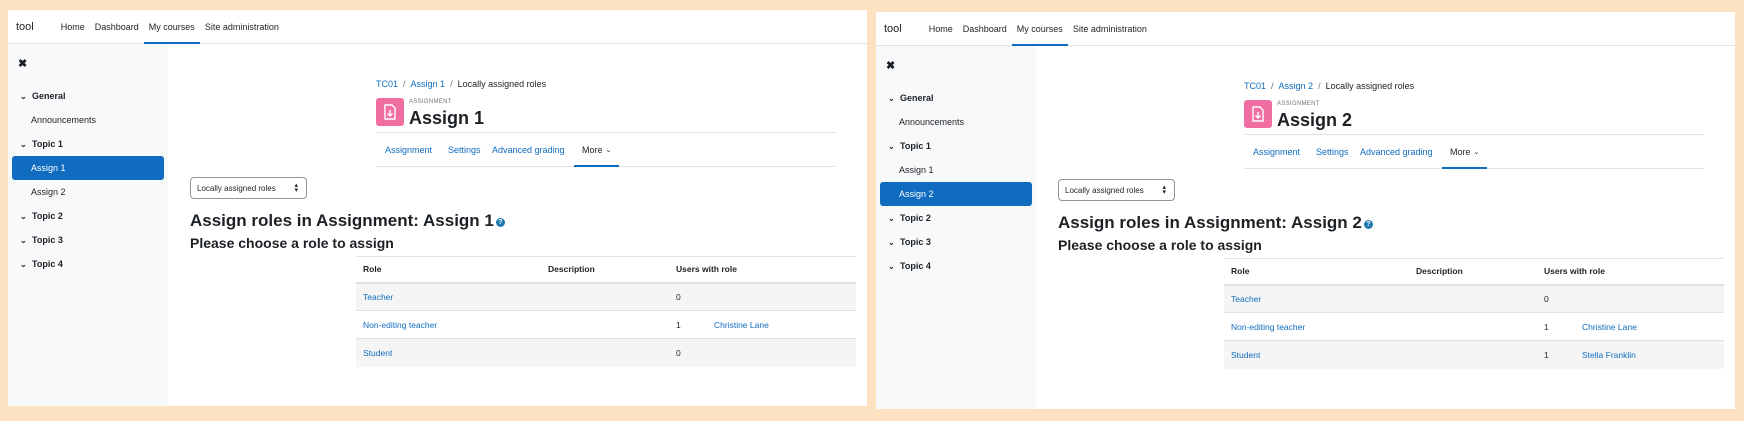 This screenshot has width=1744, height=421. I want to click on assign-roles-heading: Assign roles in Assignment: Assign 2?, so click(1215, 223).